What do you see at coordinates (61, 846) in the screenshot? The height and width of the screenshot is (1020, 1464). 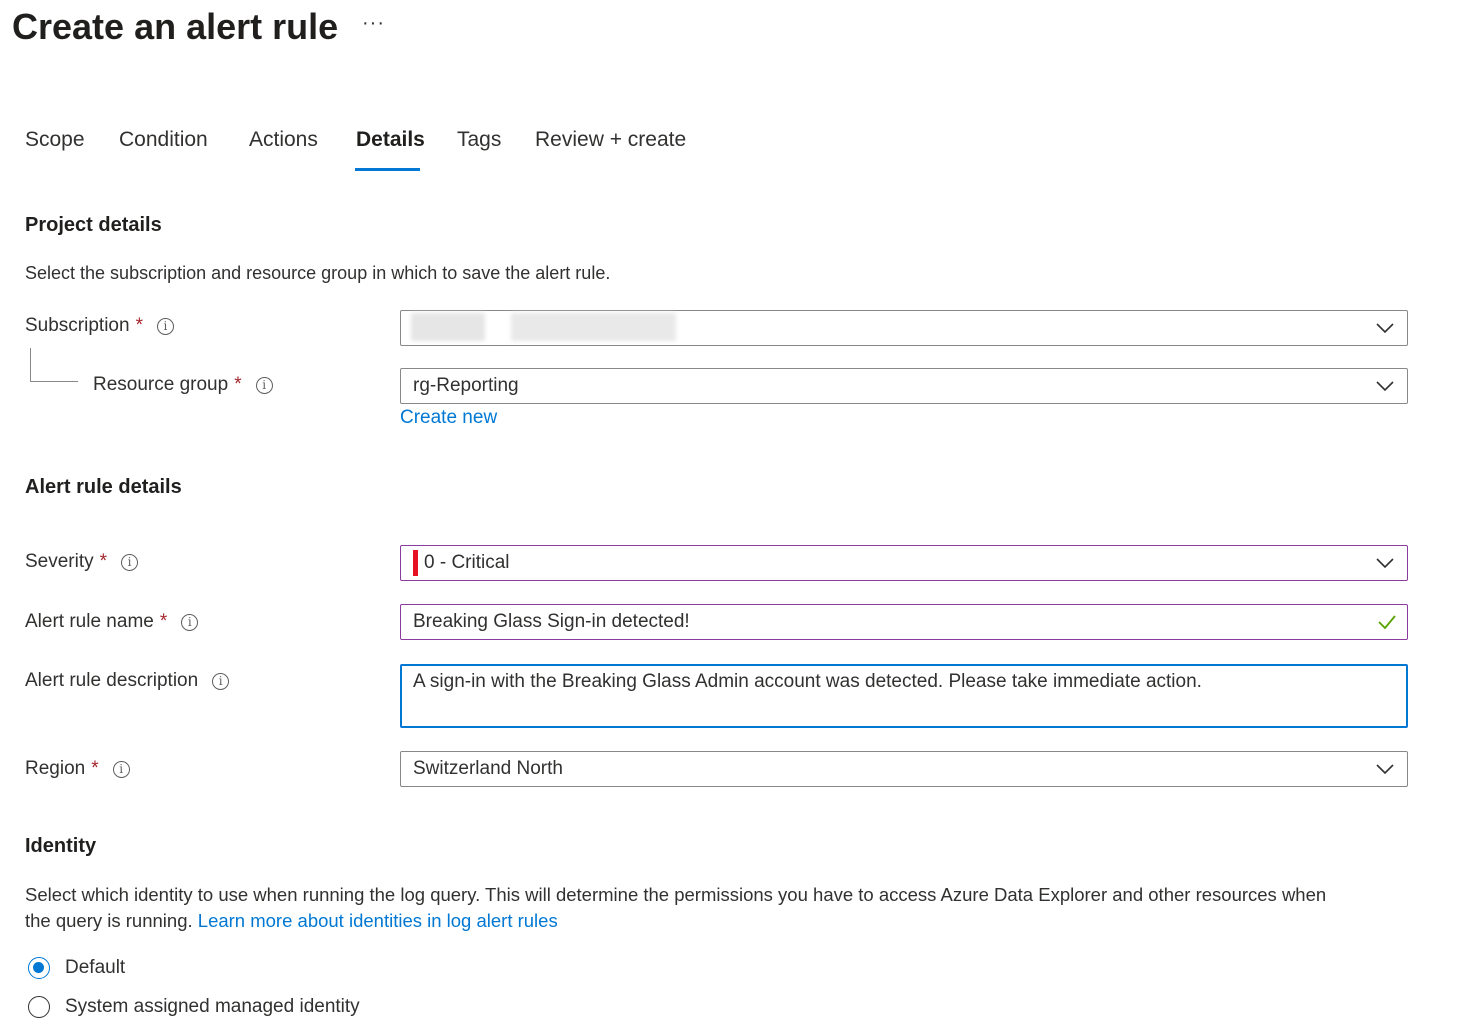 I see `identity-heading: Identity` at bounding box center [61, 846].